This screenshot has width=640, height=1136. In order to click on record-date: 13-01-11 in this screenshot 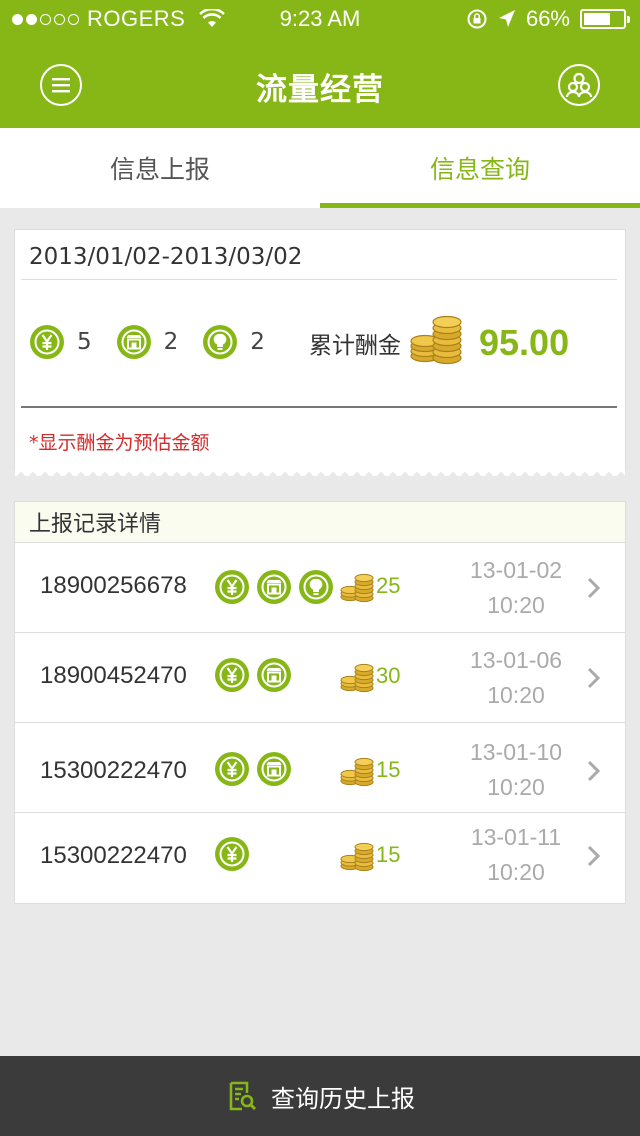, I will do `click(516, 837)`.